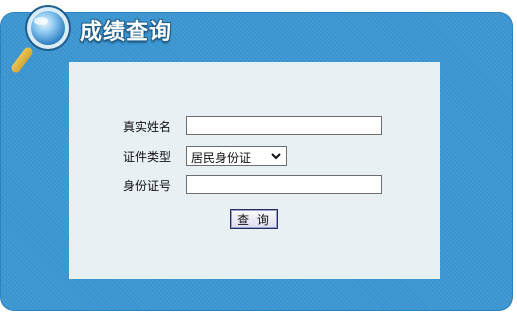 Image resolution: width=517 pixels, height=313 pixels. What do you see at coordinates (147, 127) in the screenshot?
I see `name-label: 真实姓名` at bounding box center [147, 127].